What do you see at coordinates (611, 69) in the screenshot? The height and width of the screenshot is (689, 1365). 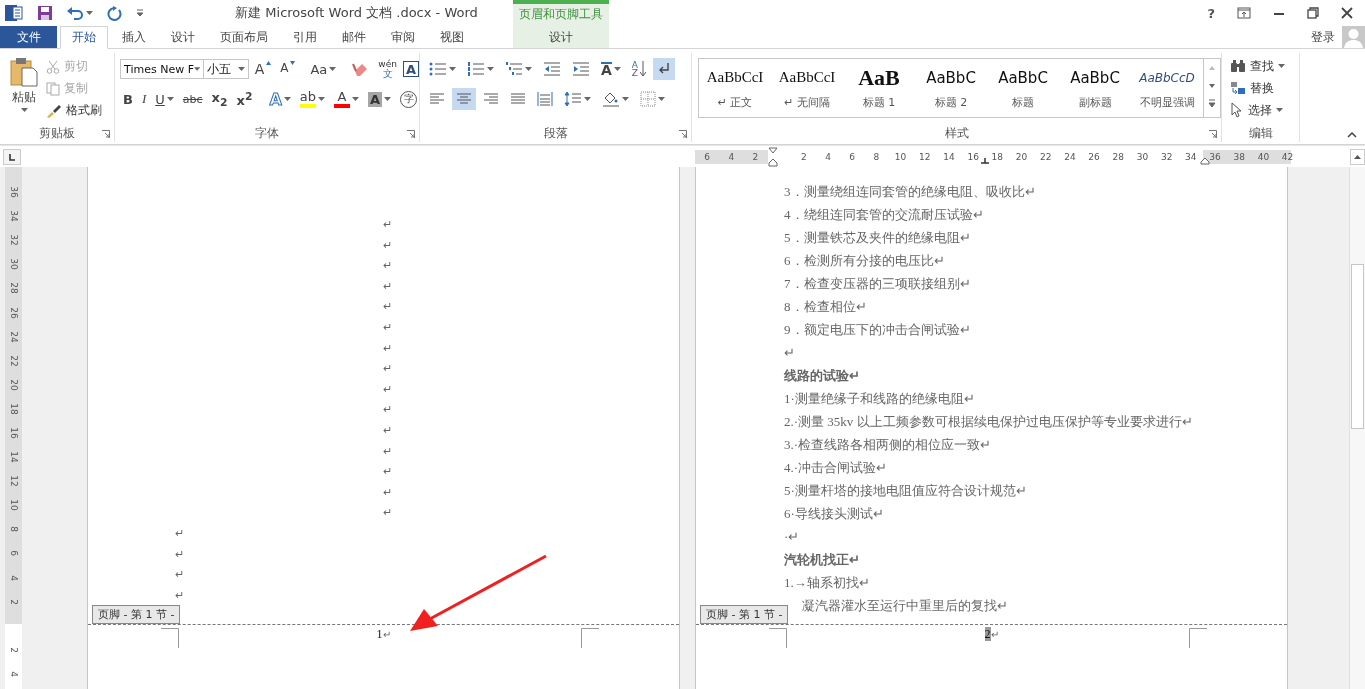 I see `asian-layout-button: A` at bounding box center [611, 69].